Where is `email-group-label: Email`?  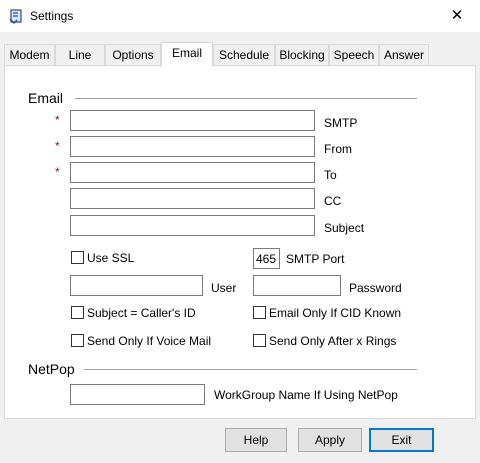
email-group-label: Email is located at coordinates (46, 98).